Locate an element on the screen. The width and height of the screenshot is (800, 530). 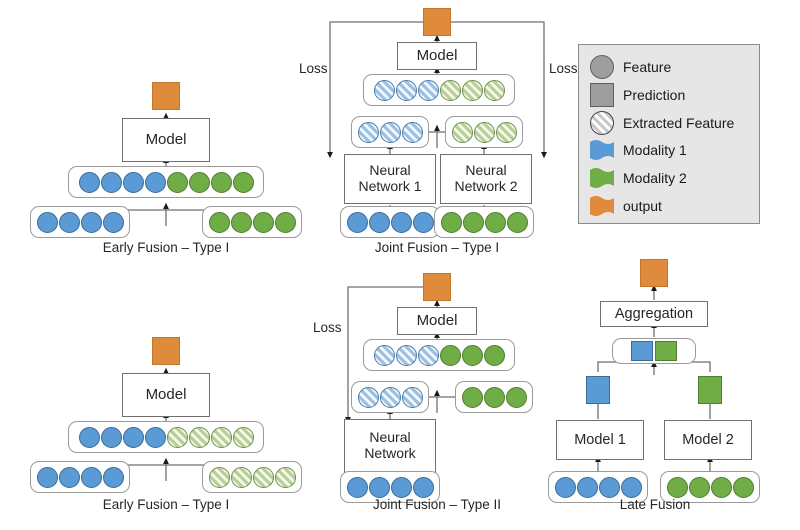
input-row-modality2-c is located at coordinates (484, 222).